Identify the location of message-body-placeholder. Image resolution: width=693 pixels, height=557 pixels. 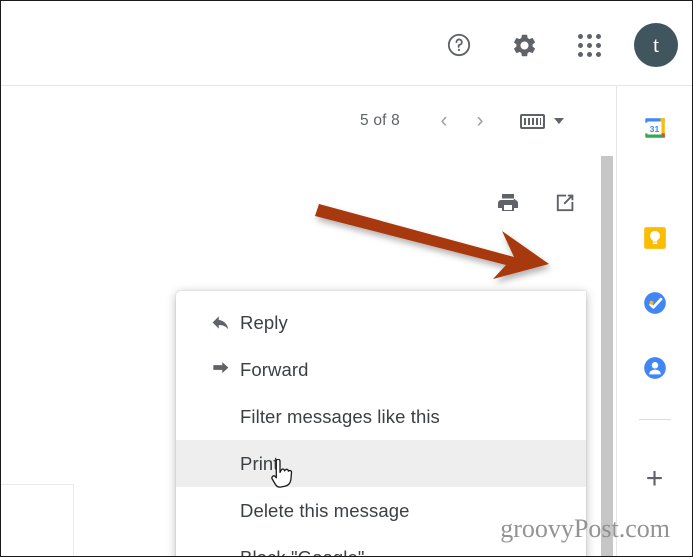
(37, 520).